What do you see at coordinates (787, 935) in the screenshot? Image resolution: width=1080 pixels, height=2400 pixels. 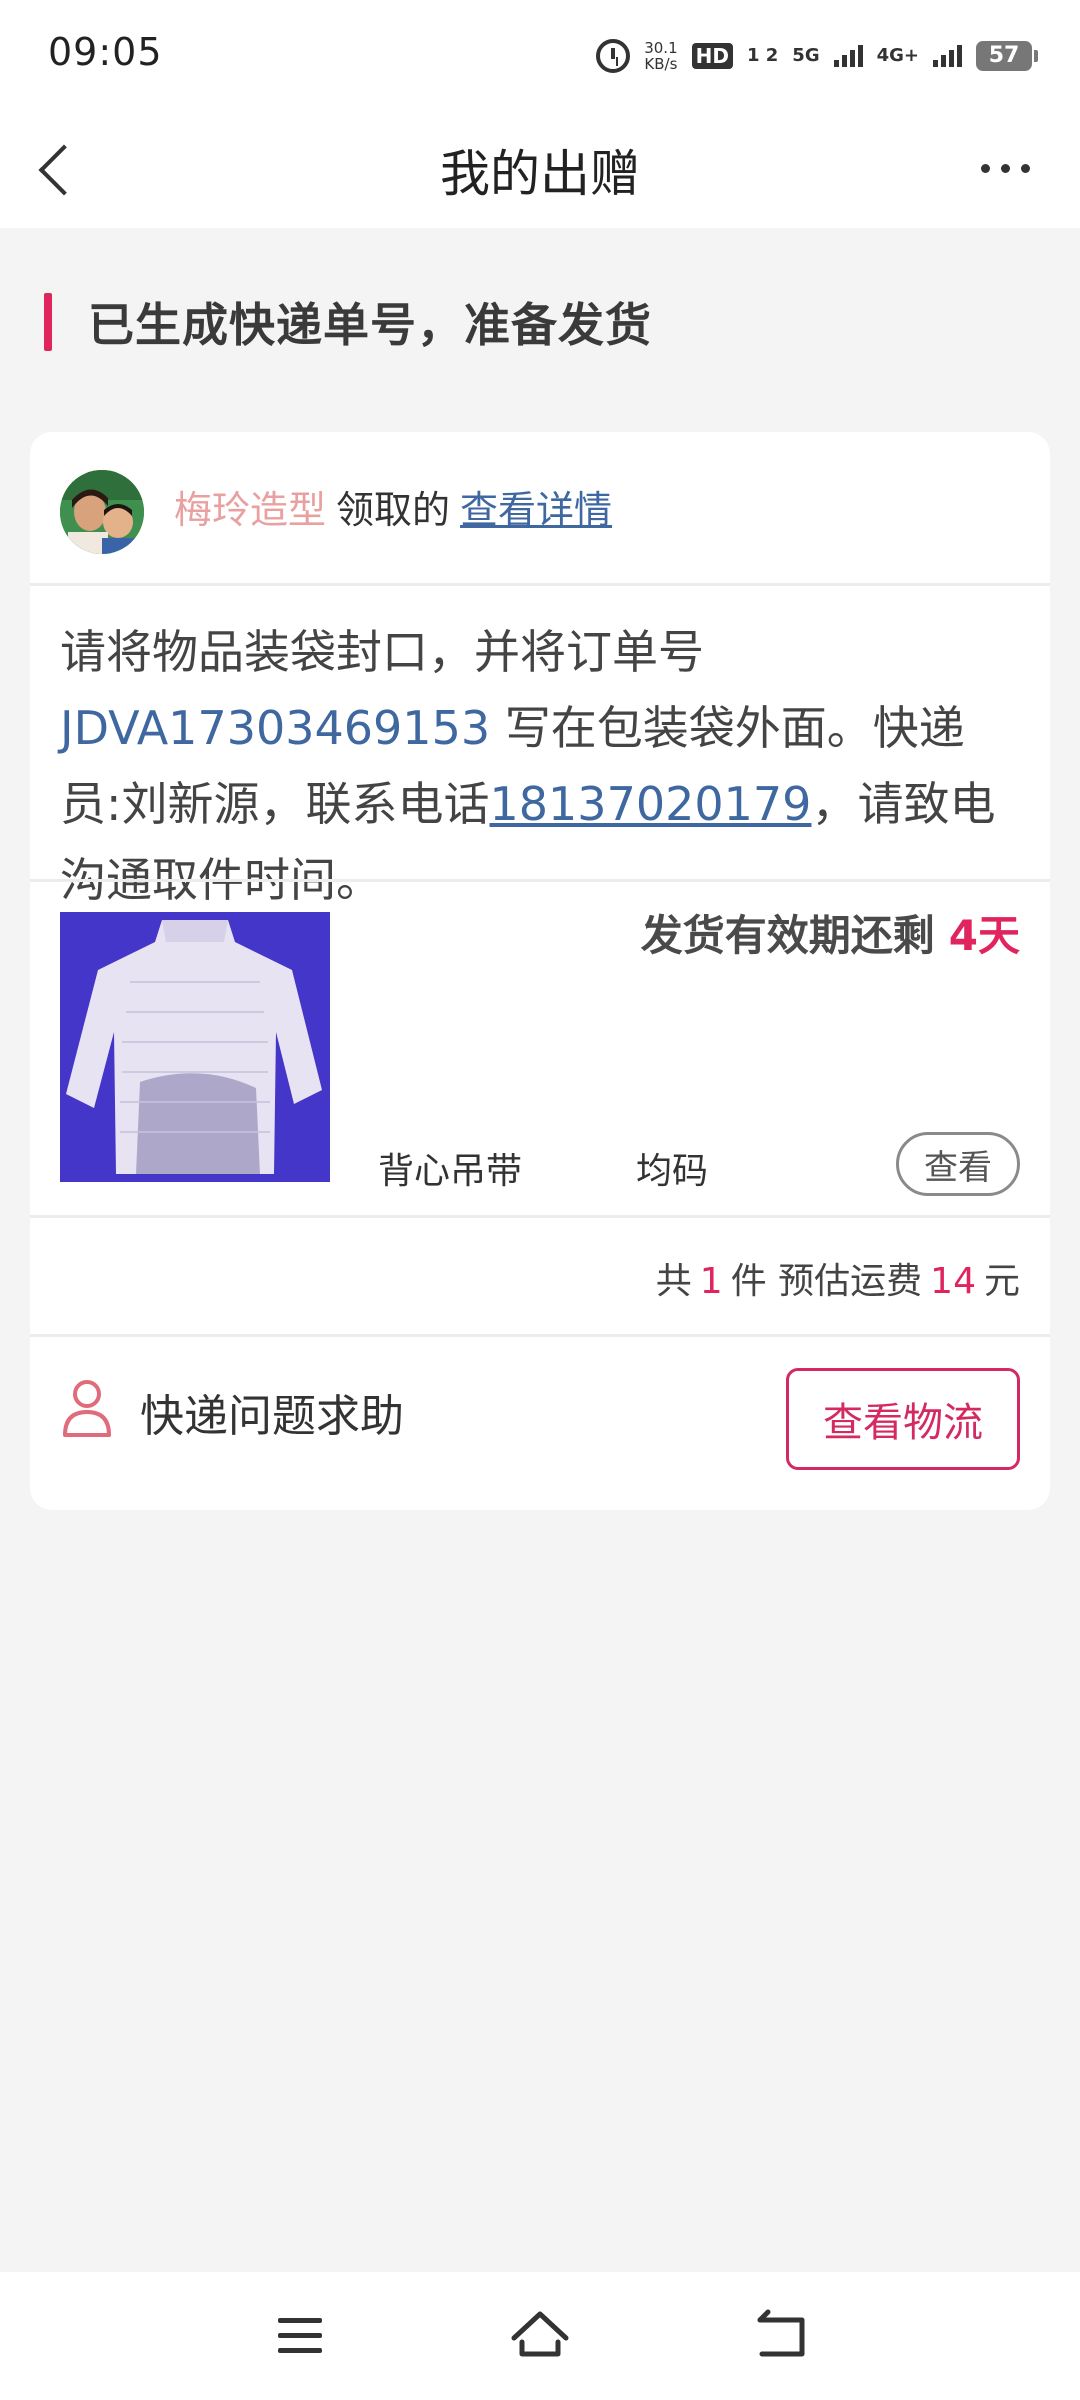 I see `deadline-label: 发货有效期还剩` at bounding box center [787, 935].